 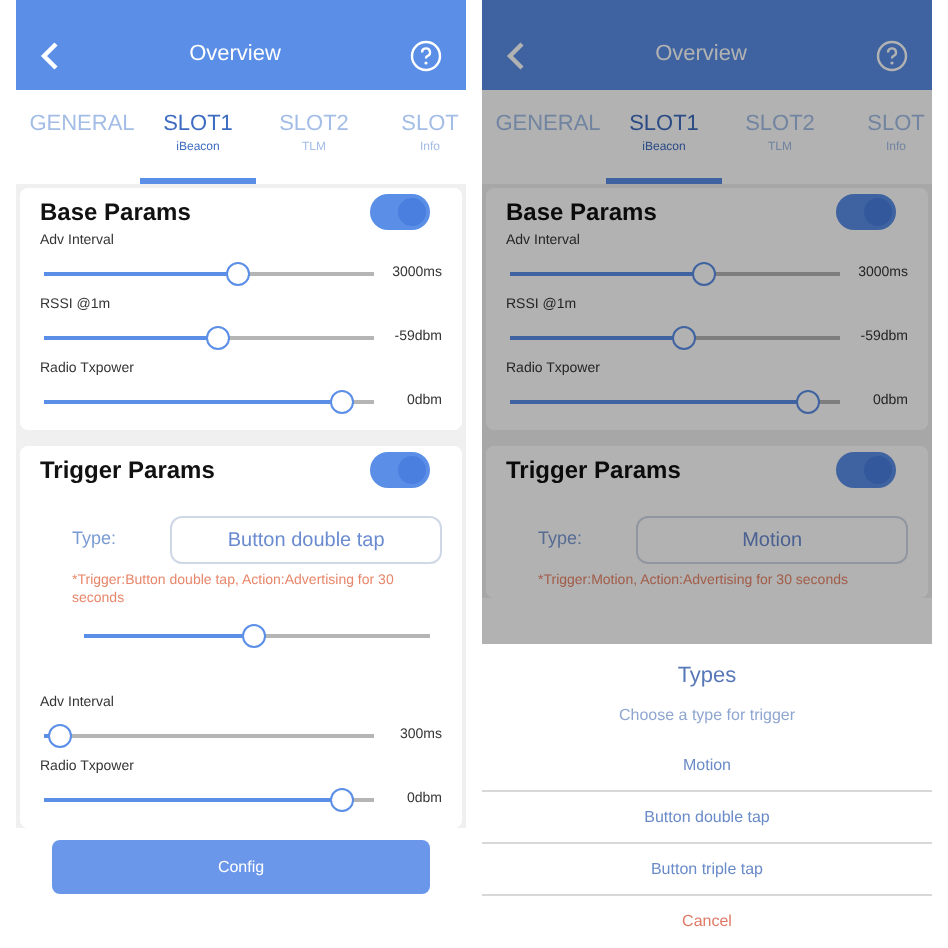 What do you see at coordinates (707, 676) in the screenshot?
I see `sheet-title: Types` at bounding box center [707, 676].